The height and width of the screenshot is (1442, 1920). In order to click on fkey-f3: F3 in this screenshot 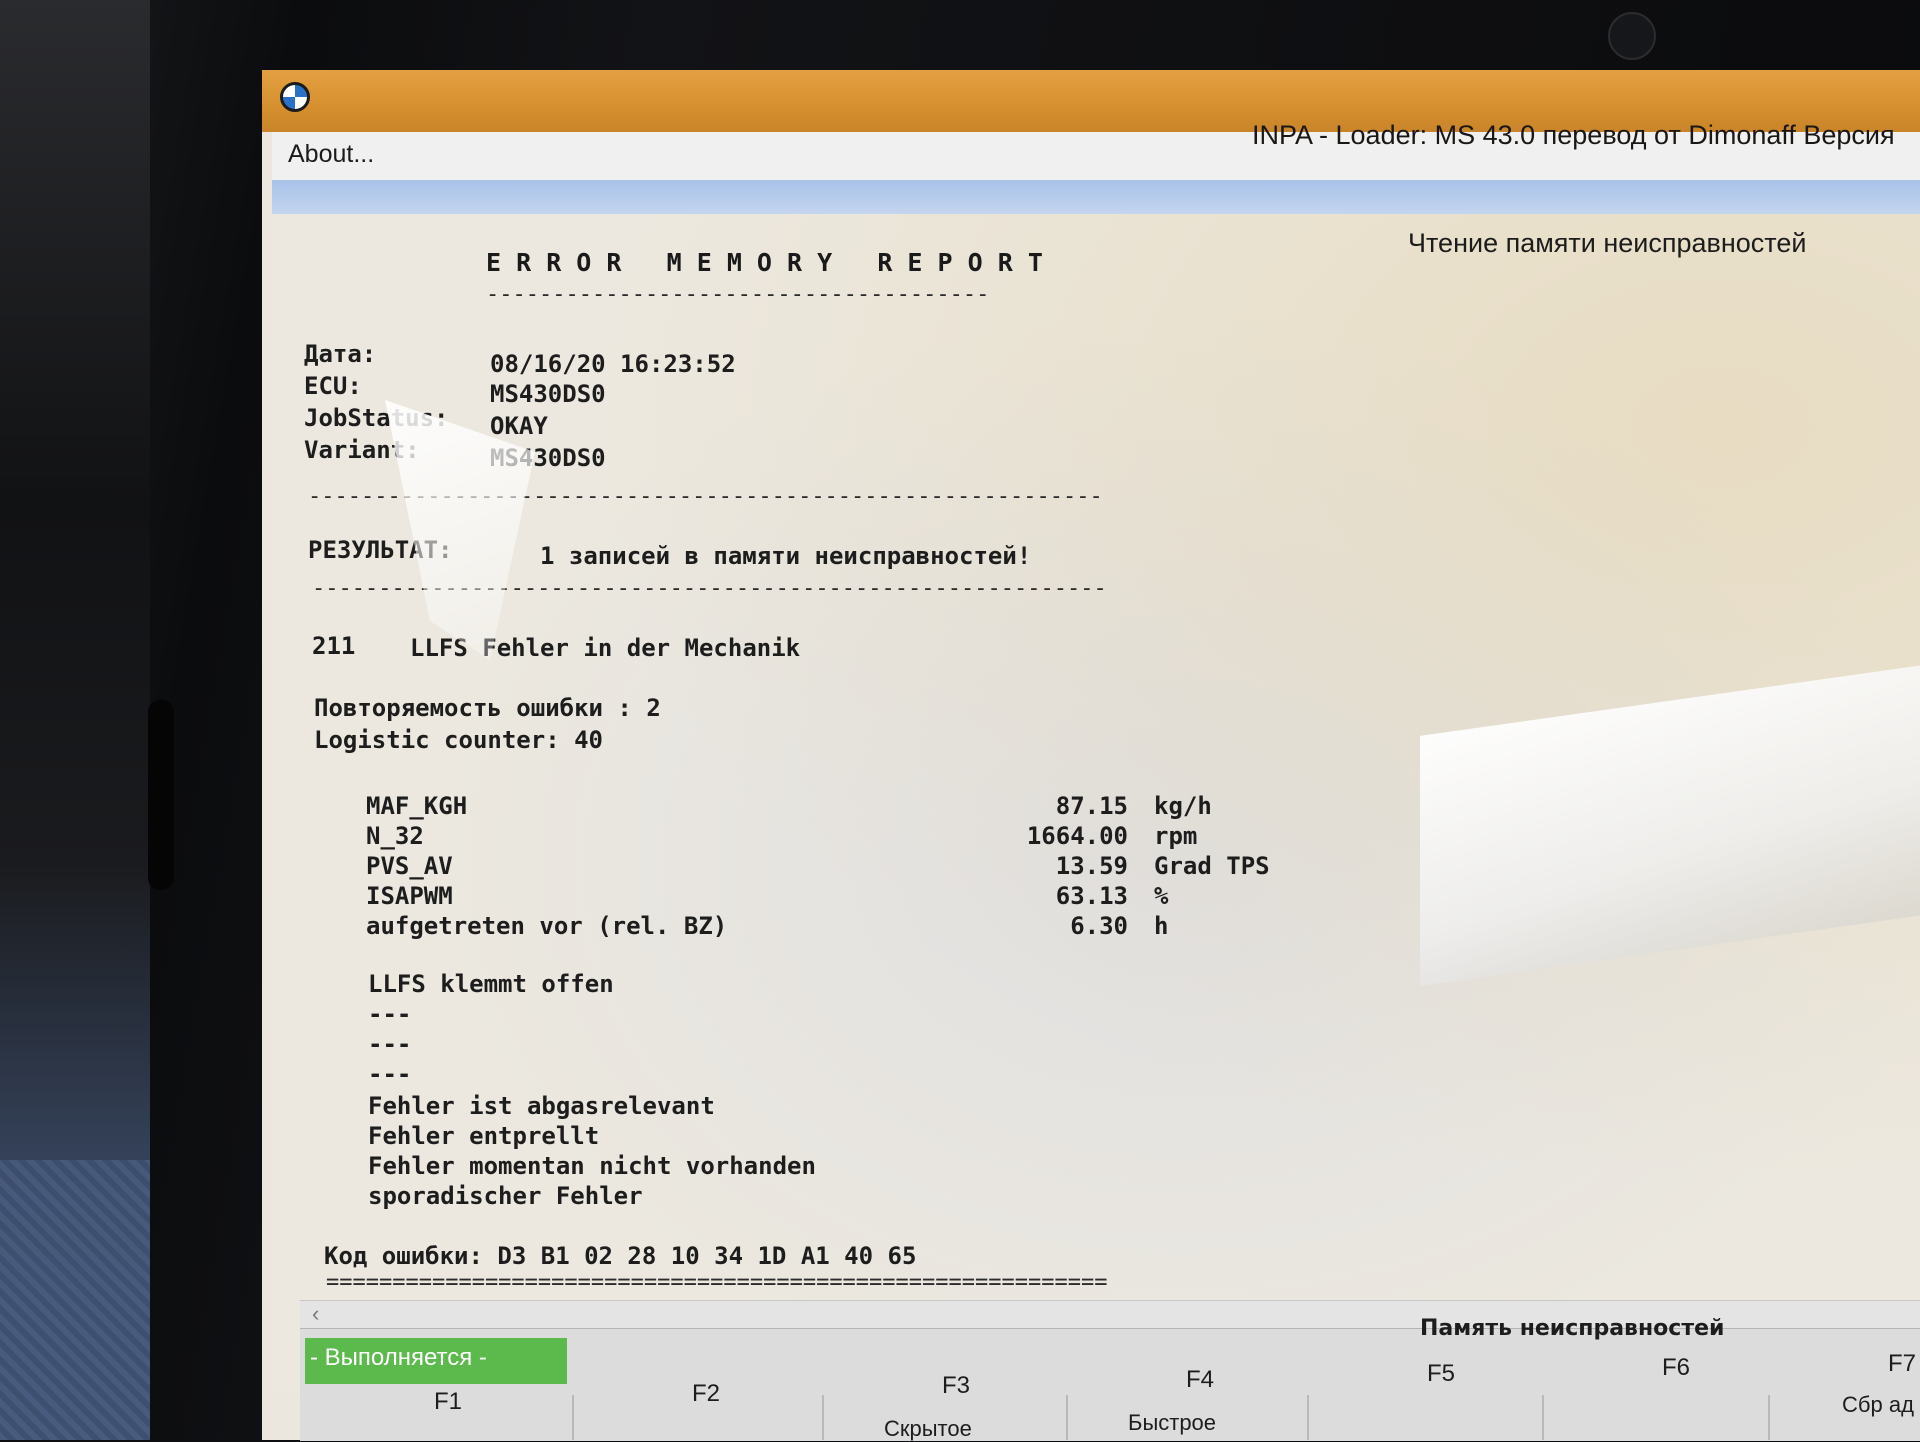, I will do `click(956, 1386)`.